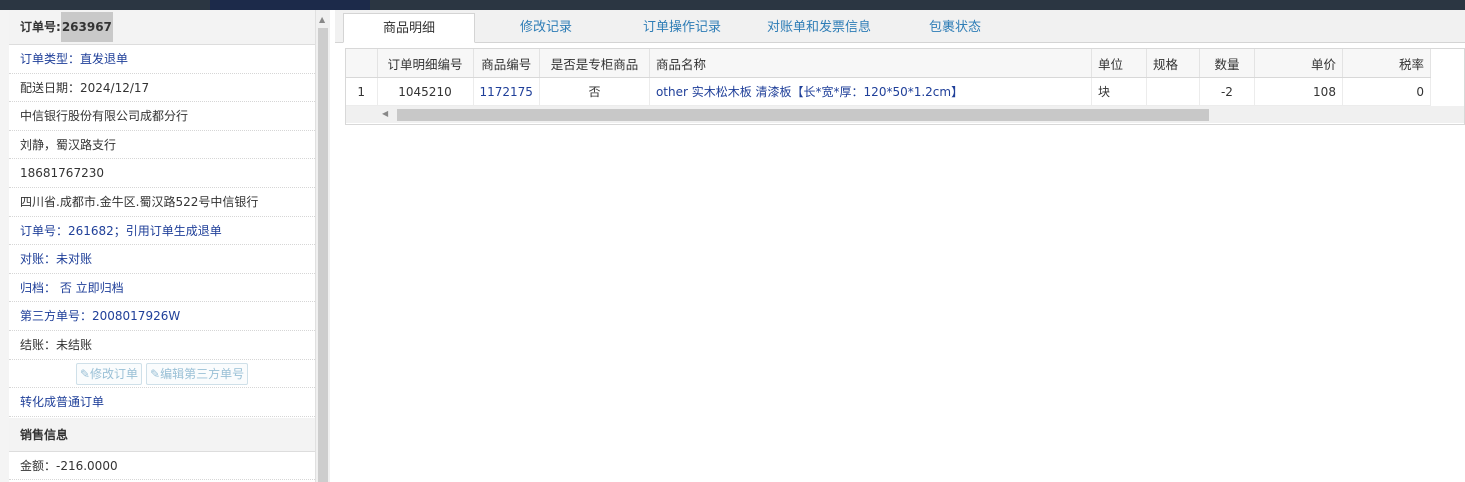 The height and width of the screenshot is (482, 1465). Describe the element at coordinates (409, 28) in the screenshot. I see `tab-product-details: 商品明细` at that location.